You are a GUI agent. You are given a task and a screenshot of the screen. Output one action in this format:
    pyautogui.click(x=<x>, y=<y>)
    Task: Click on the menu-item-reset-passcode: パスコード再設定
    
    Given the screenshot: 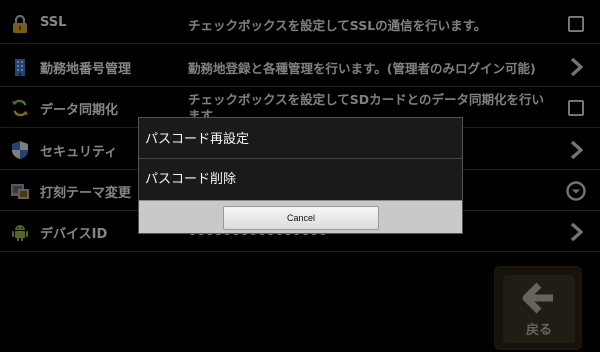 What is the action you would take?
    pyautogui.click(x=300, y=139)
    